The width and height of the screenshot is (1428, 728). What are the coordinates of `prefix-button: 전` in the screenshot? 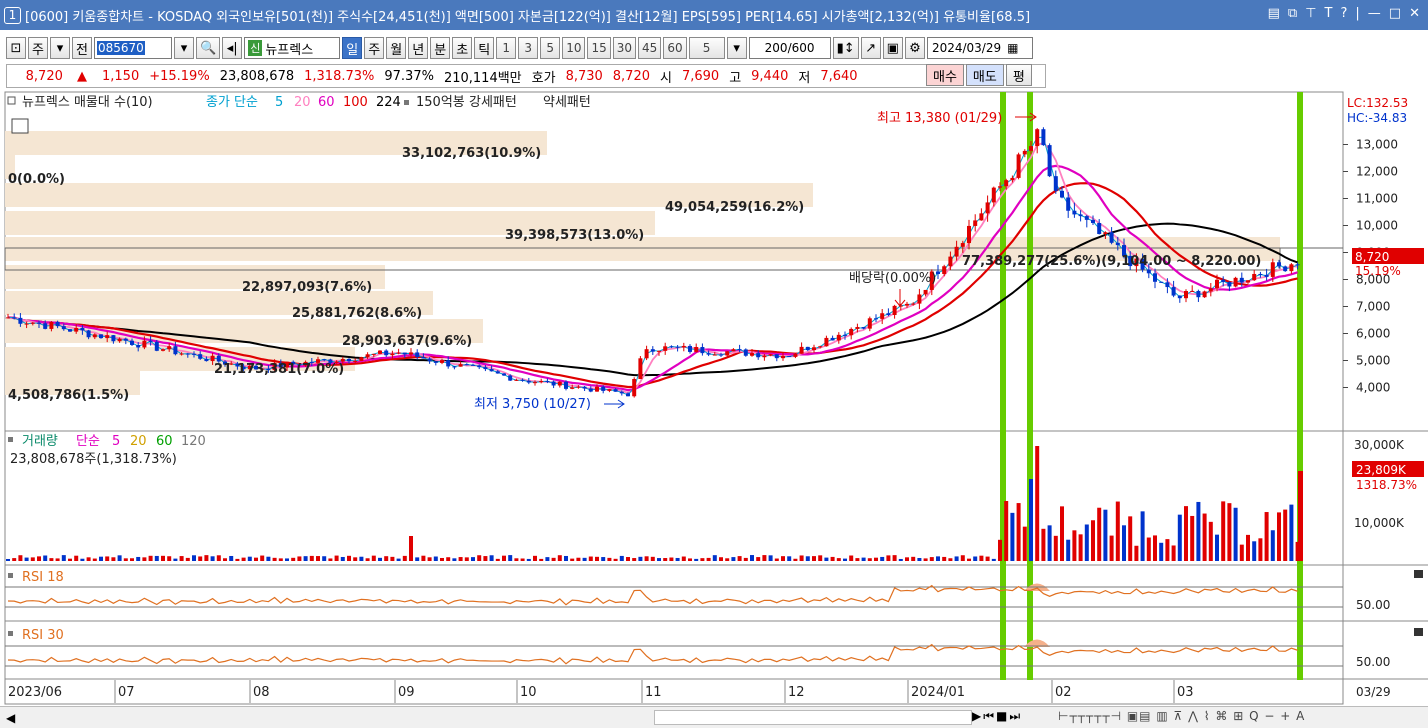 It's located at (82, 48).